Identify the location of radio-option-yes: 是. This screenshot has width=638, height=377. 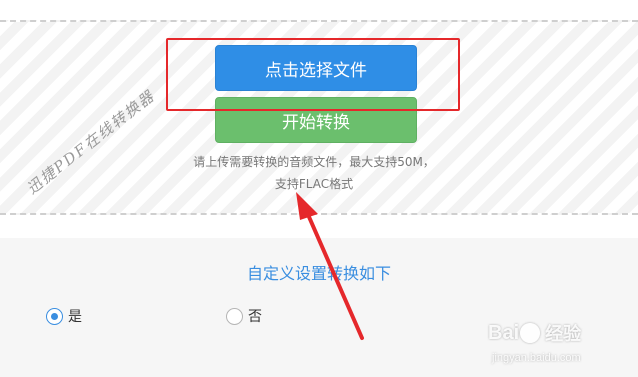
(64, 316).